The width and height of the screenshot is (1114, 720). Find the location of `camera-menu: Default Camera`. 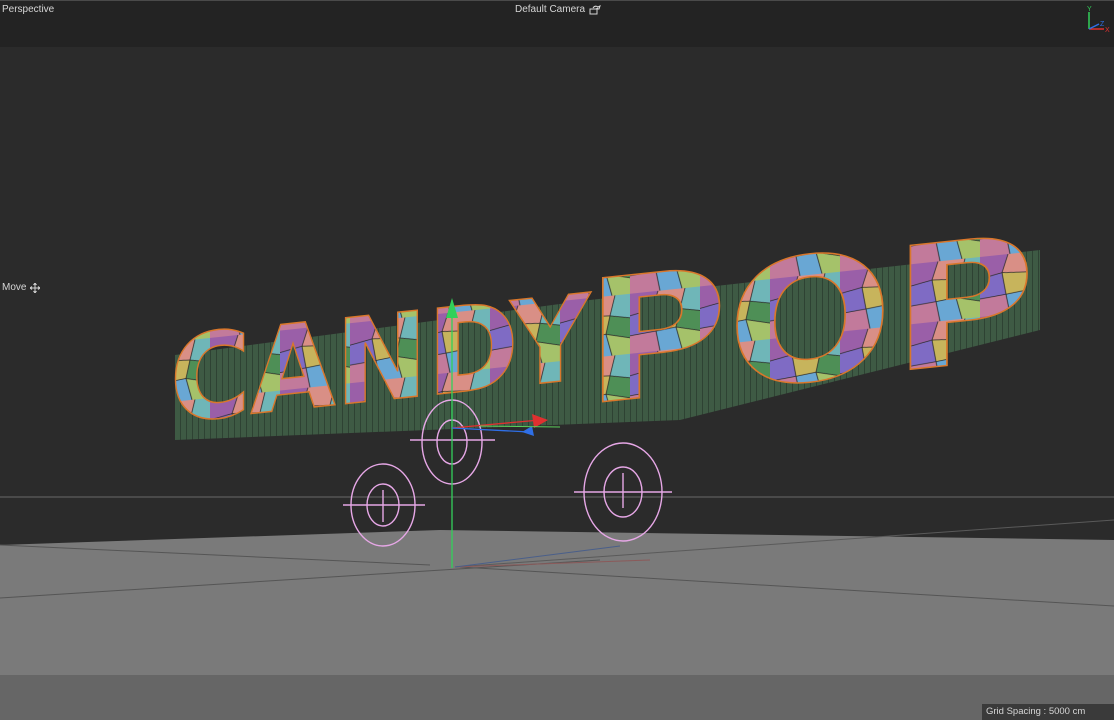

camera-menu: Default Camera is located at coordinates (558, 9).